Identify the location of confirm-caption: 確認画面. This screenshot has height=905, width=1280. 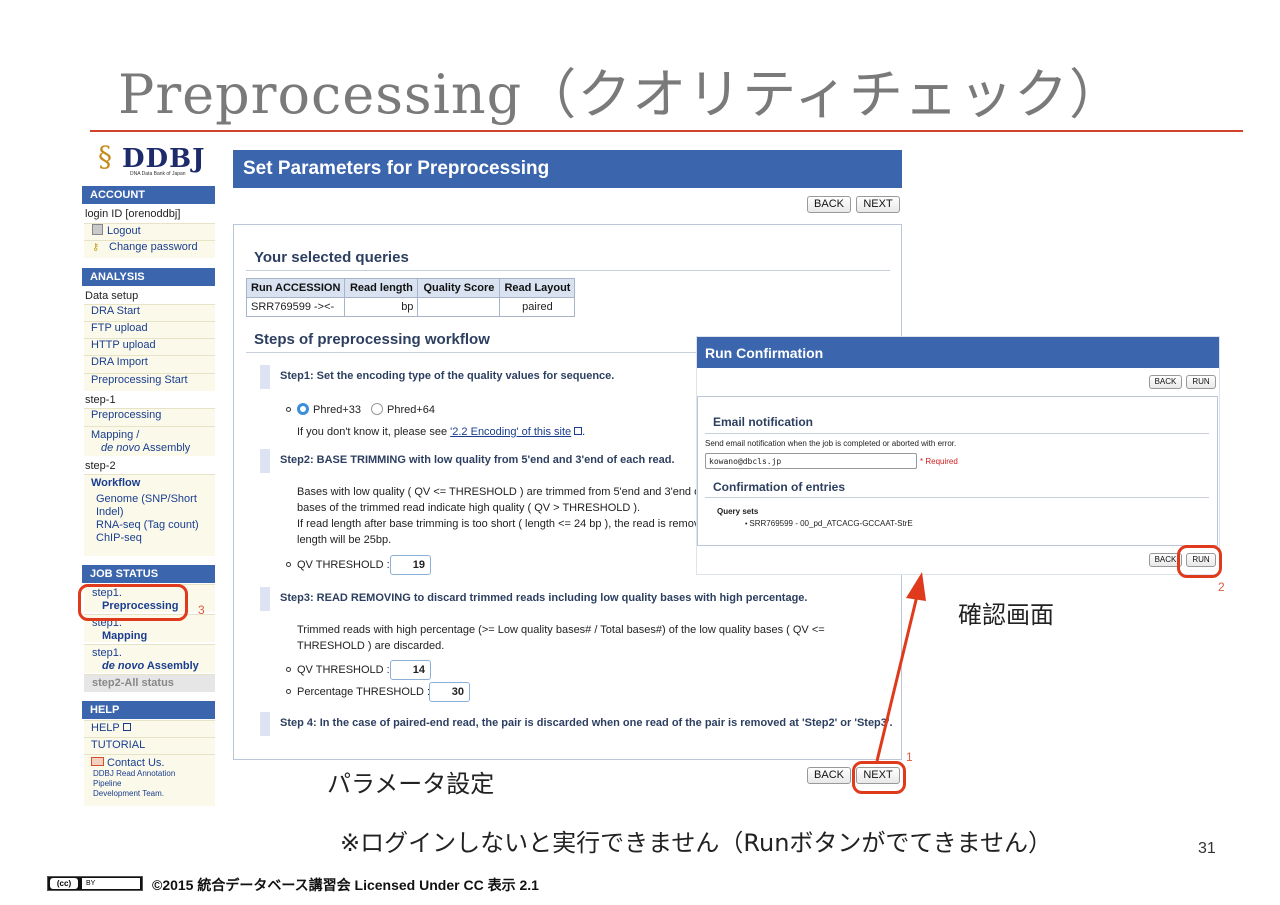
(1006, 615).